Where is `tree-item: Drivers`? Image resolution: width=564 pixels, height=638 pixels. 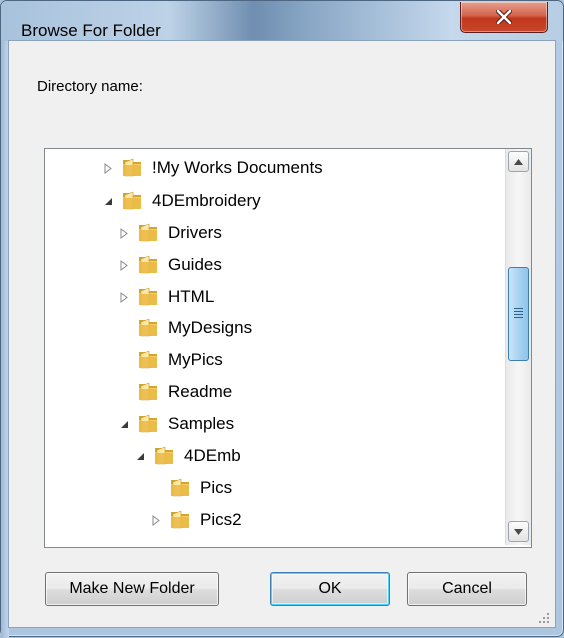
tree-item: Drivers is located at coordinates (169, 233).